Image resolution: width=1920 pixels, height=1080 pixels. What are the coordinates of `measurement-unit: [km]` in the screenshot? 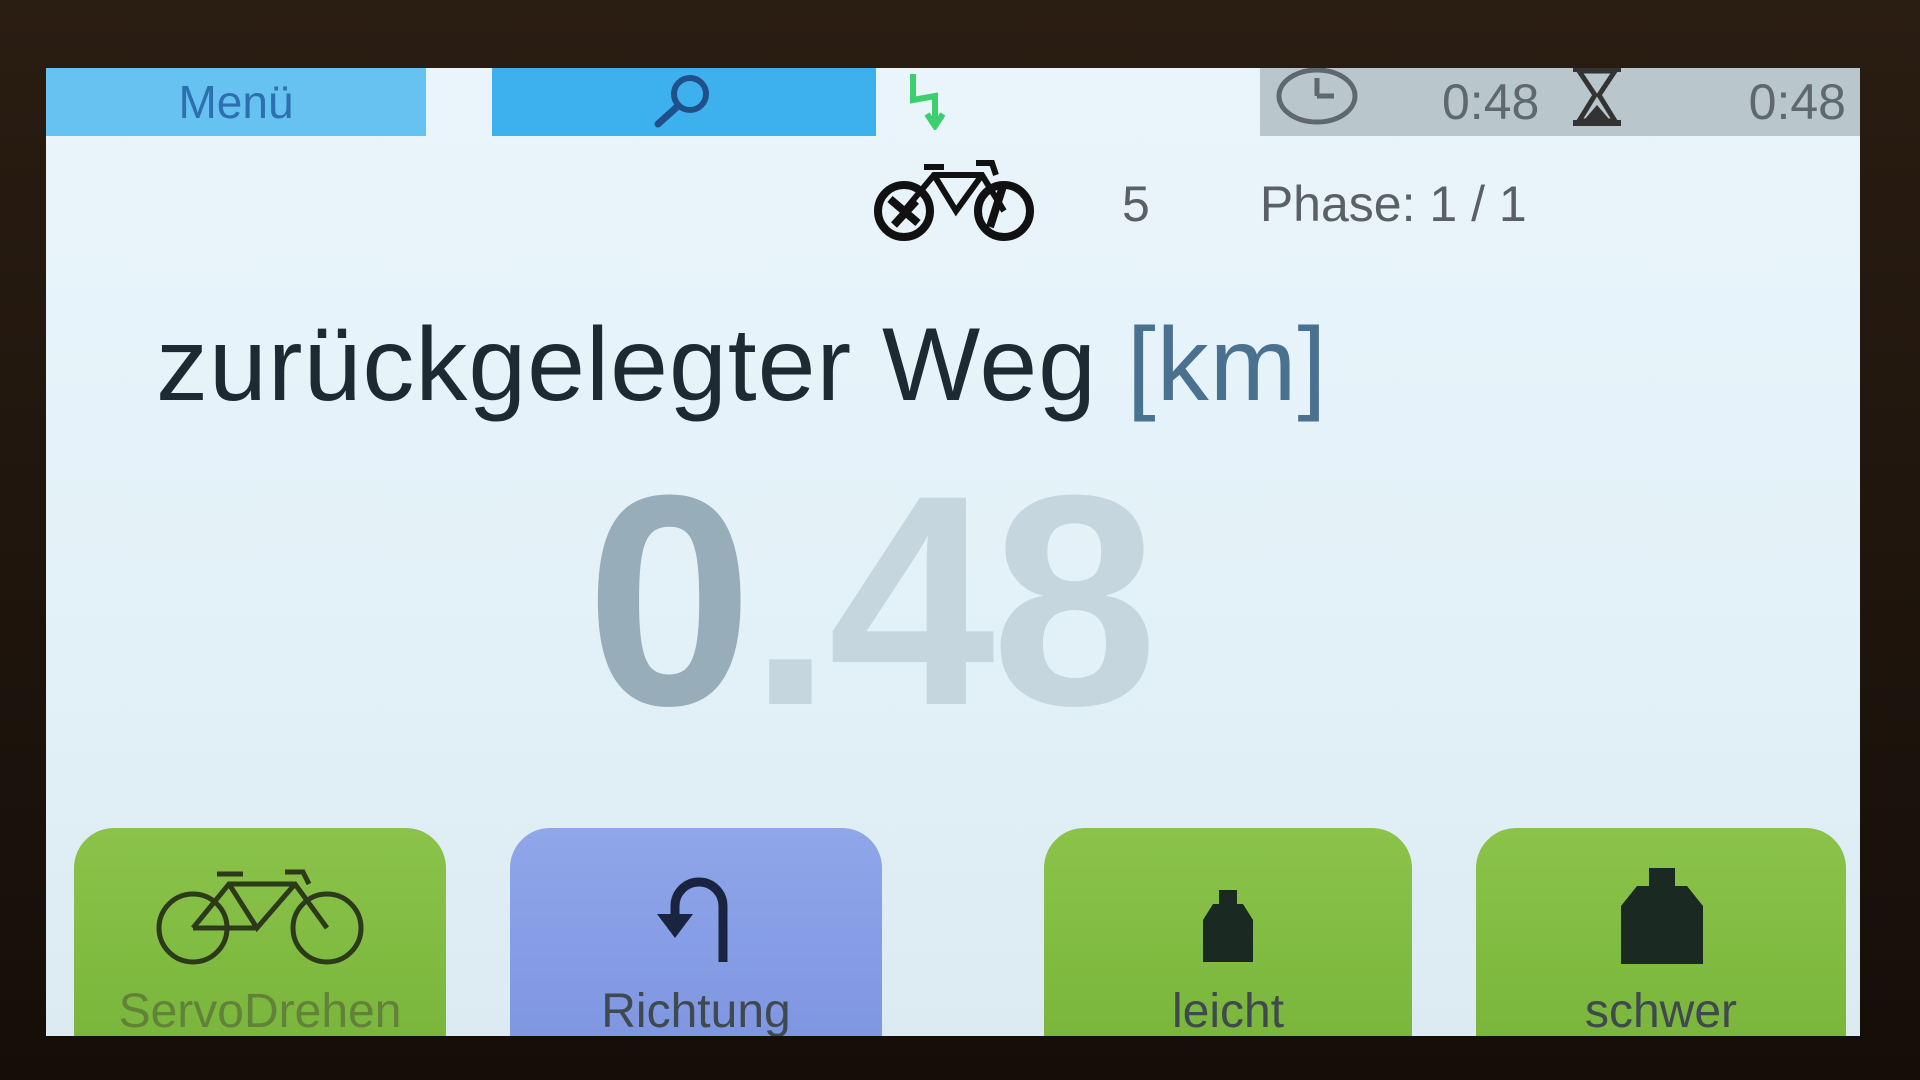 It's located at (1227, 365).